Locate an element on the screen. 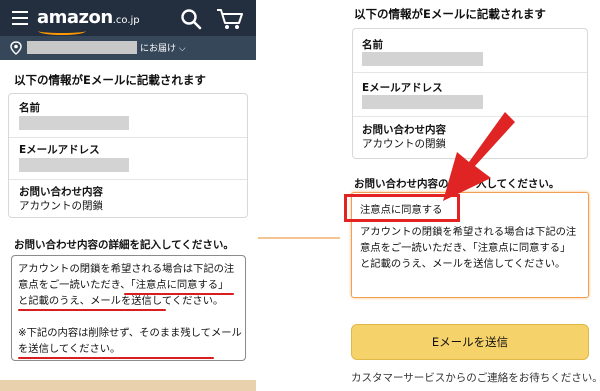 The image size is (600, 391). menu-icon is located at coordinates (20, 18).